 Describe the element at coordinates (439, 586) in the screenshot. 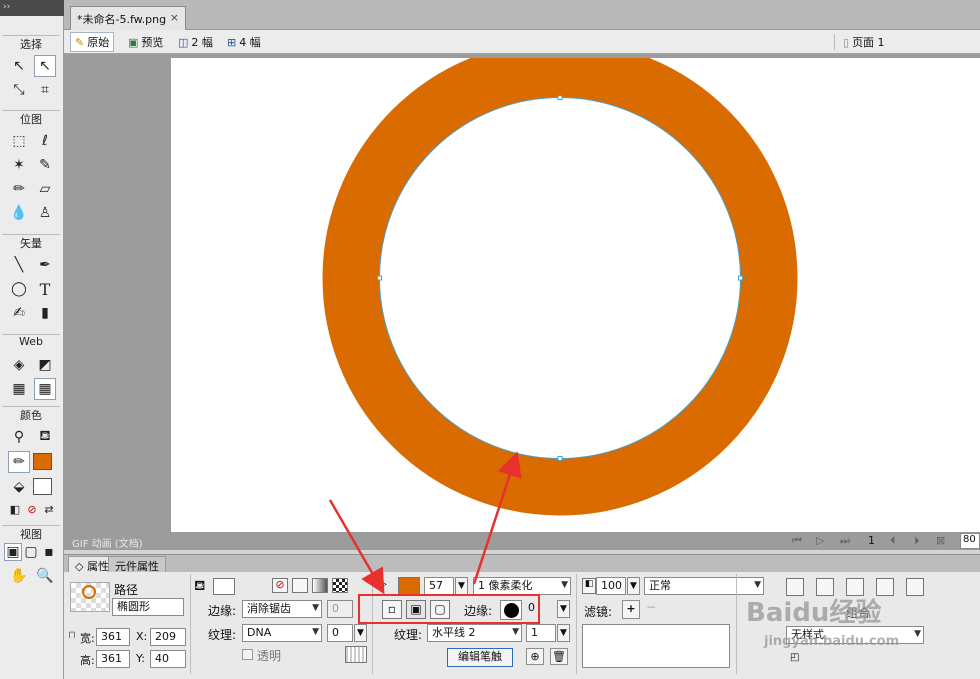

I see `stroke-size-field: 57` at that location.